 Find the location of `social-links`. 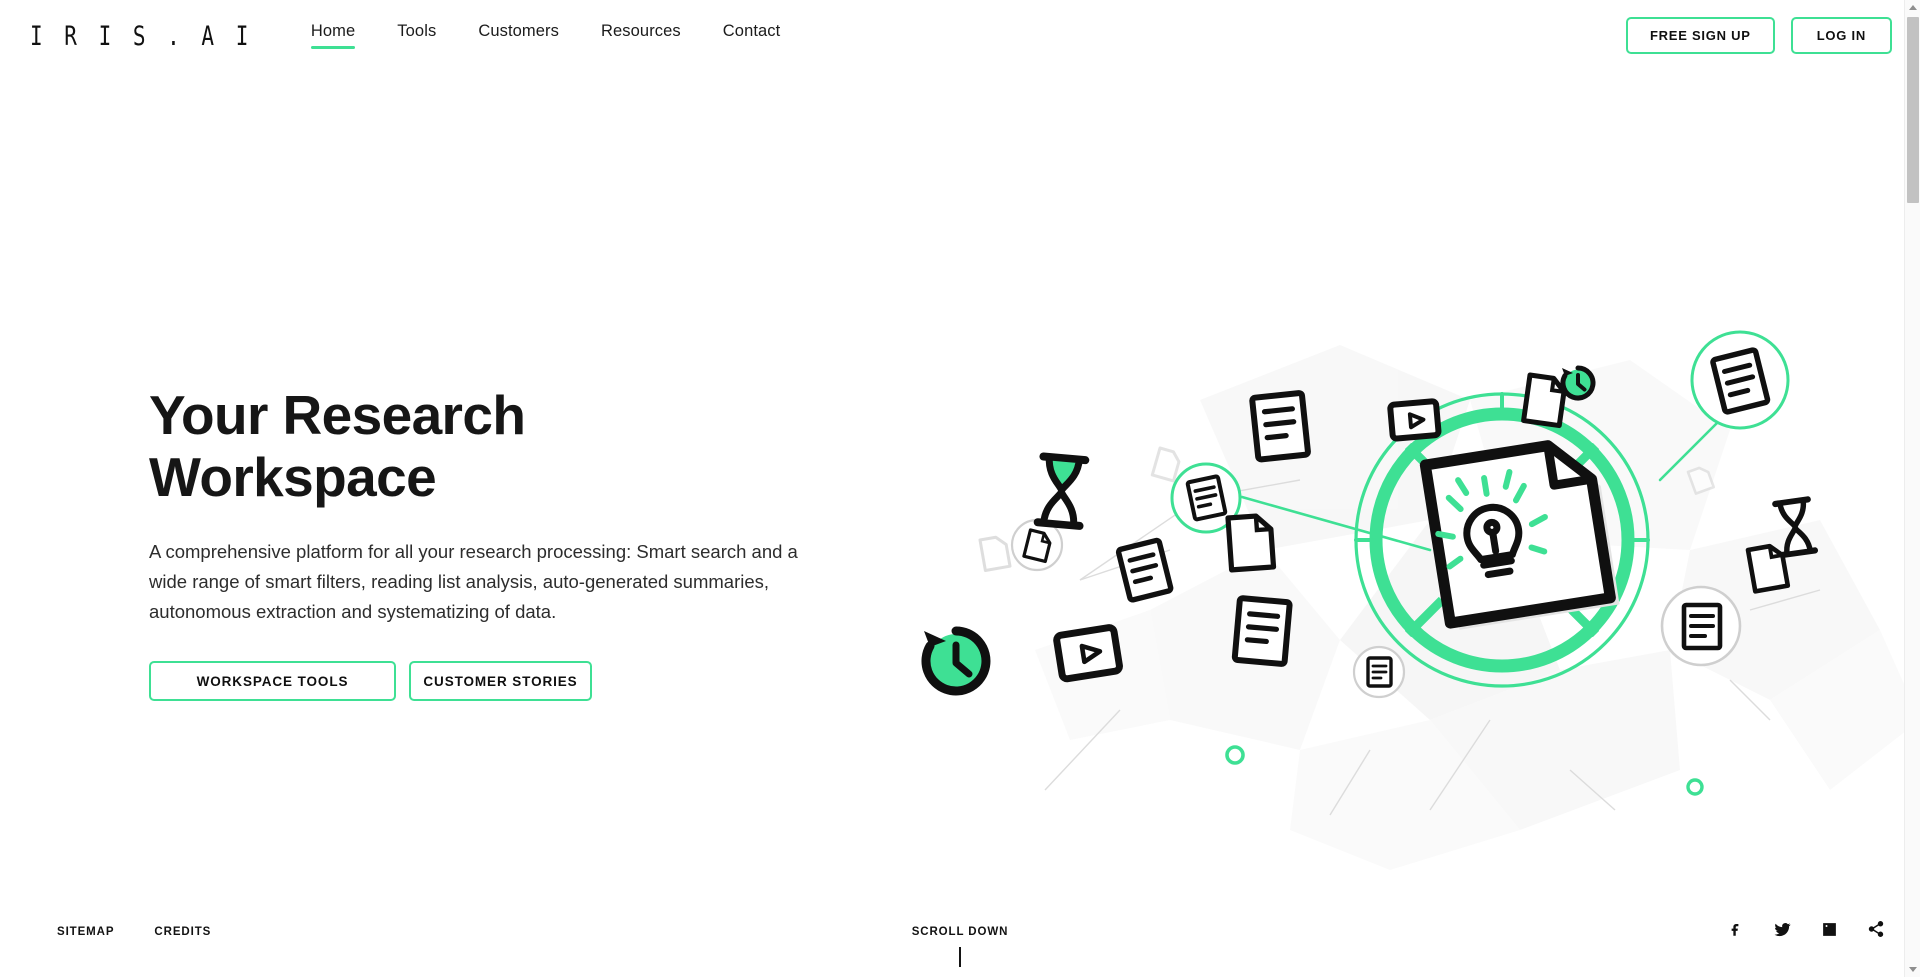

social-links is located at coordinates (1805, 929).